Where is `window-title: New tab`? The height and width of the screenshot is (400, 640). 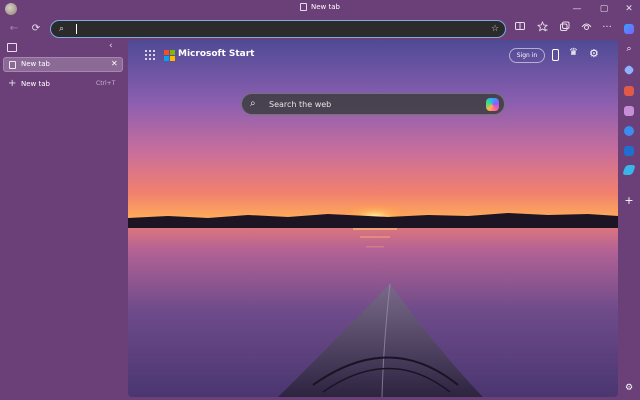 window-title: New tab is located at coordinates (320, 7).